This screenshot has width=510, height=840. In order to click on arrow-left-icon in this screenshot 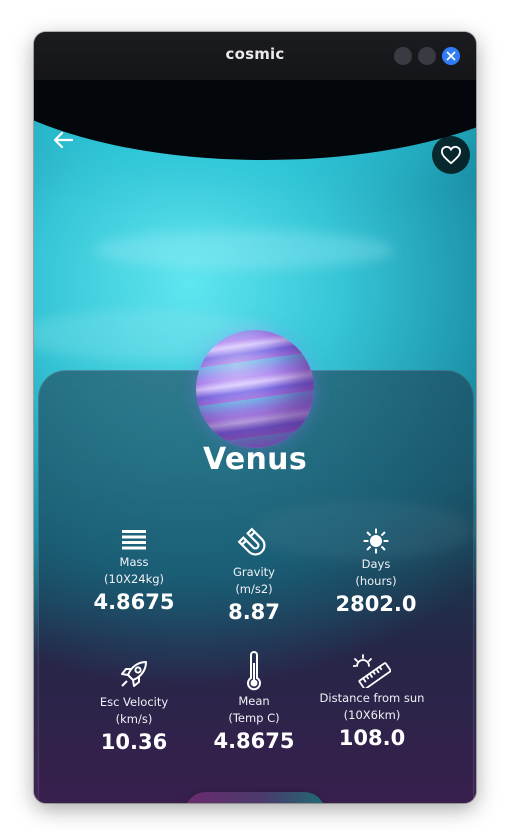, I will do `click(63, 140)`.